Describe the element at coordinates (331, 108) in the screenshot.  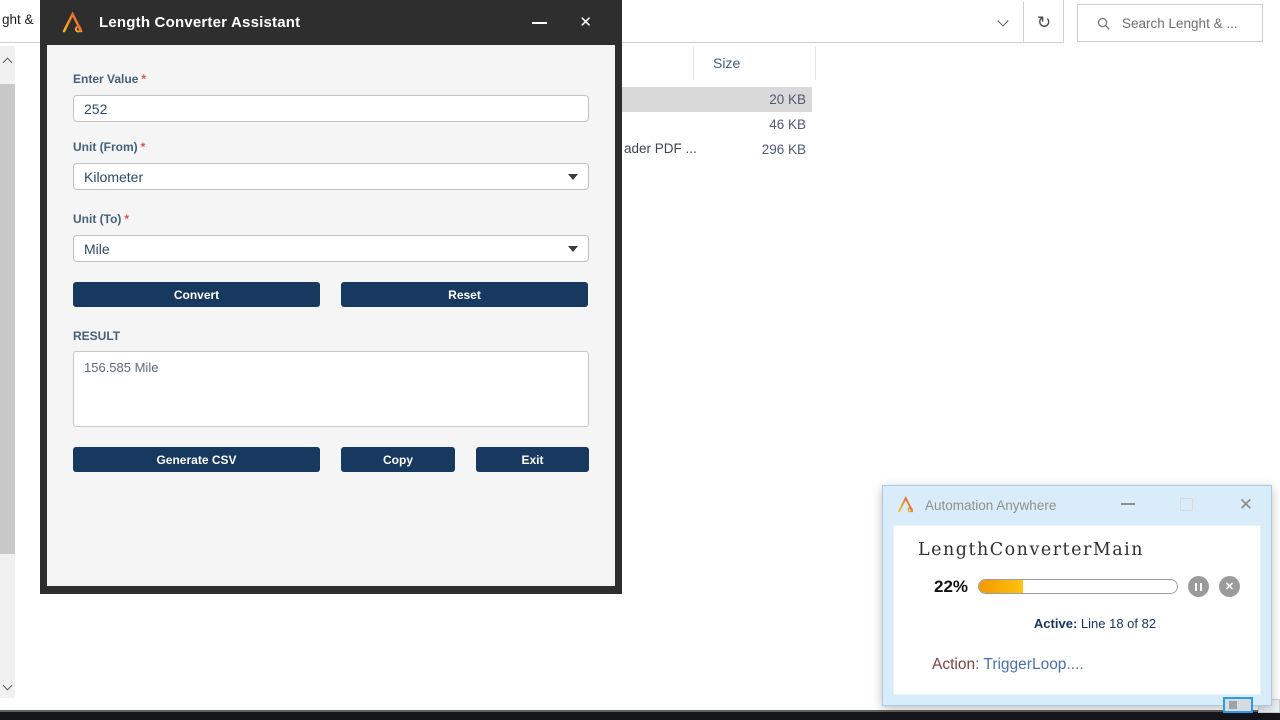
I see `value-input: 252` at that location.